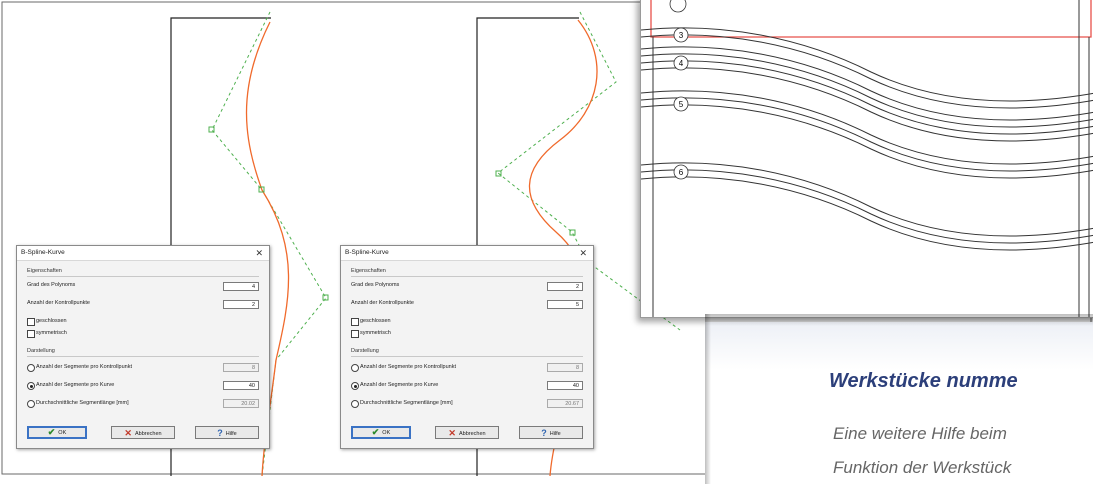 The width and height of the screenshot is (1093, 484). I want to click on polynomial-degree-field: 2, so click(565, 286).